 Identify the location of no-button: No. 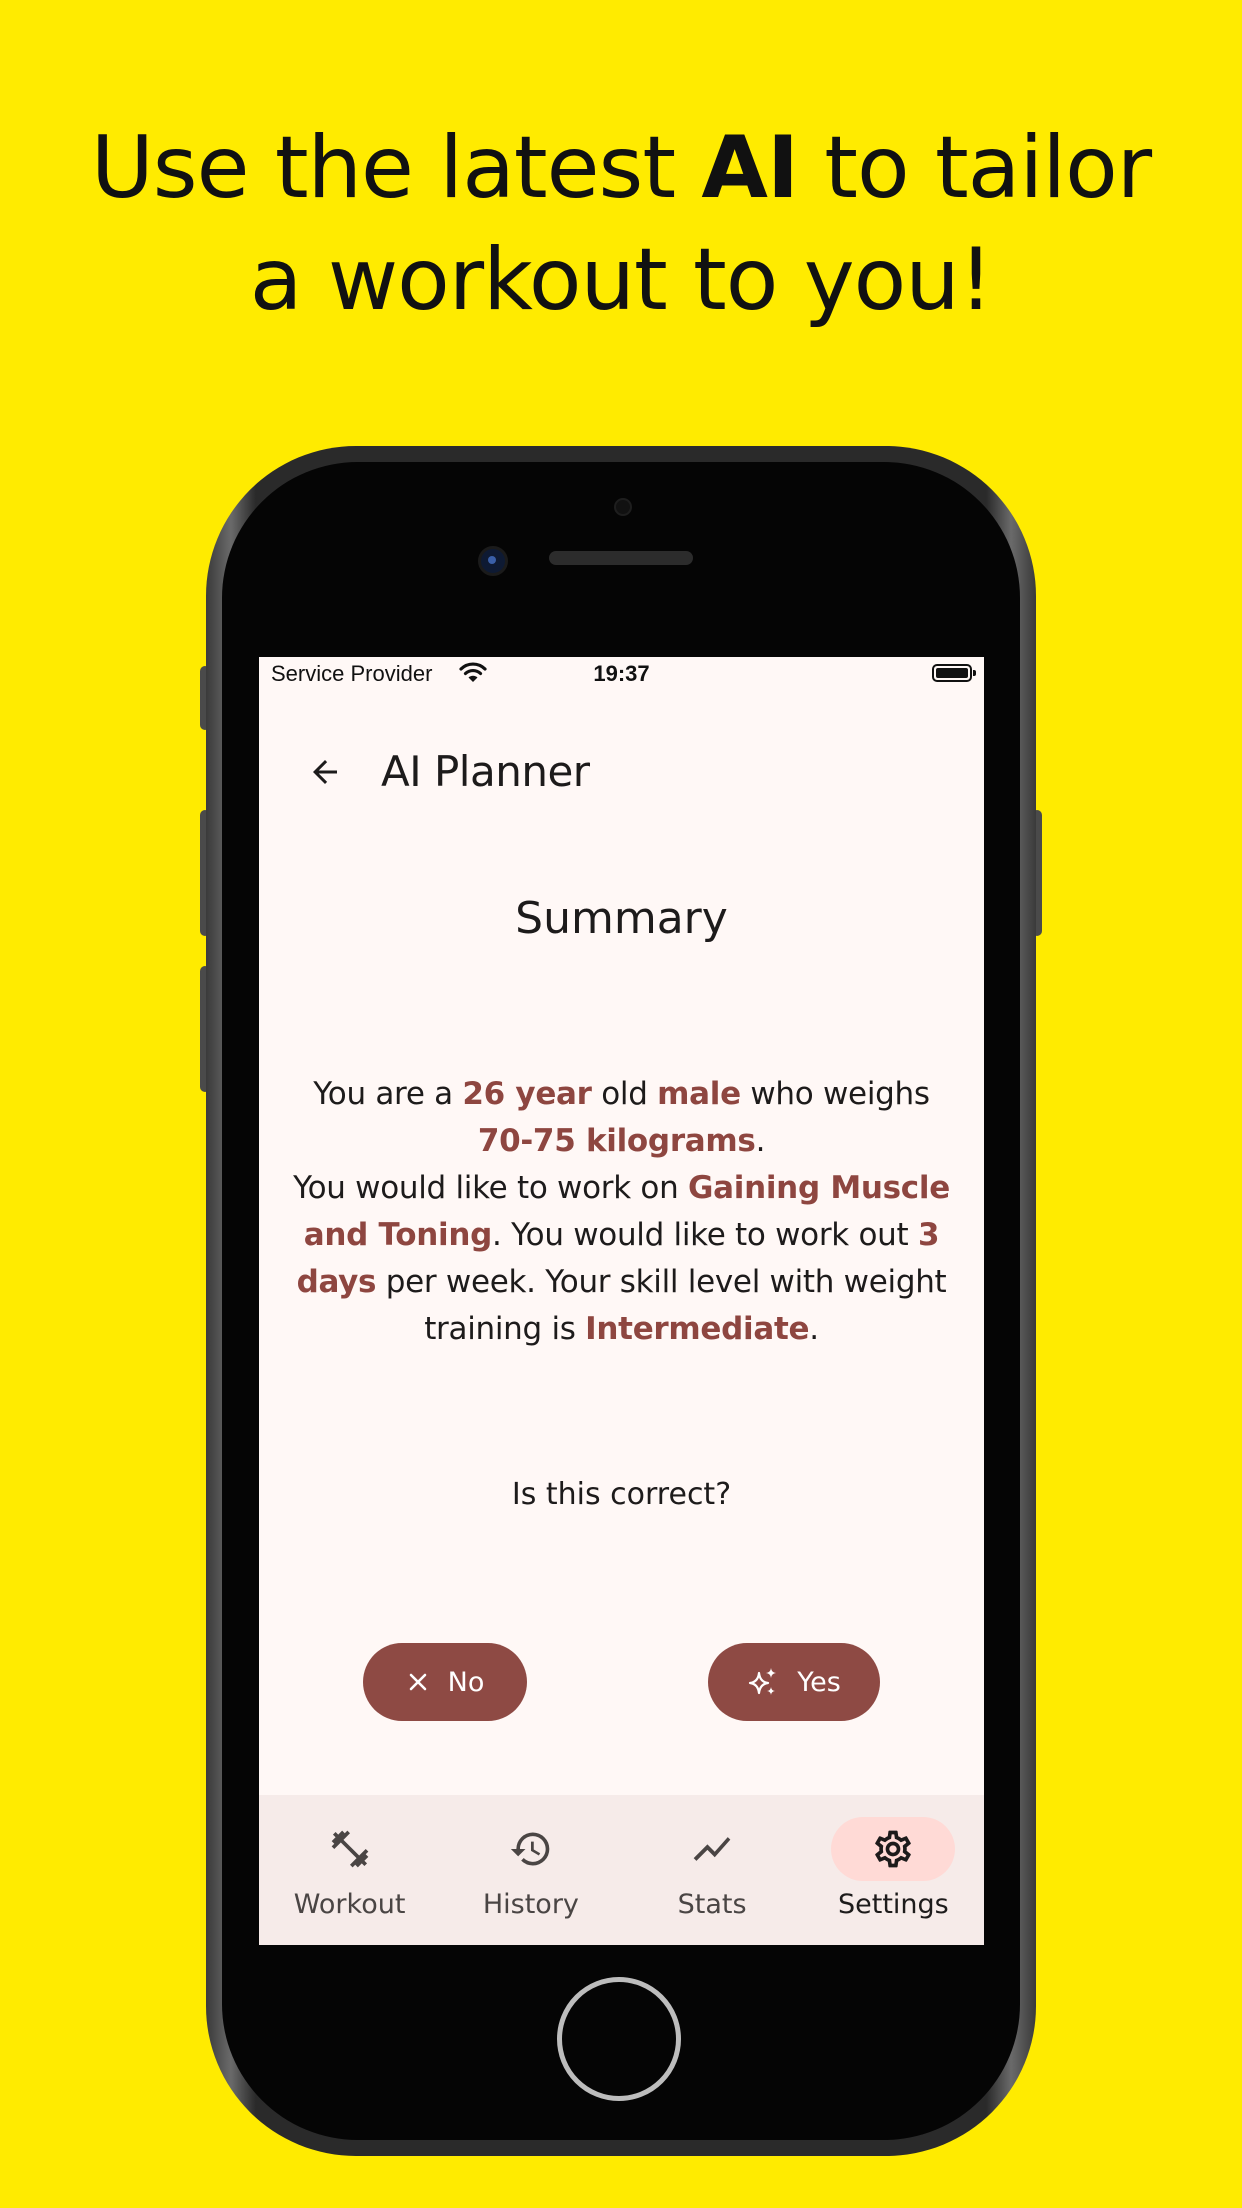
(445, 1682).